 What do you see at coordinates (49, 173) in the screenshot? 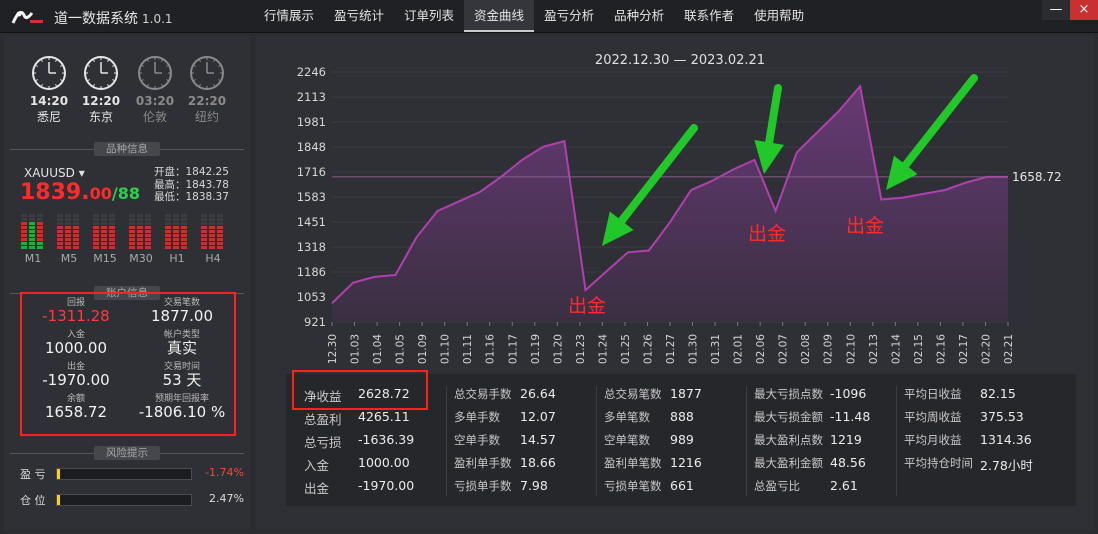
I see `symbol-name: XAUUSD` at bounding box center [49, 173].